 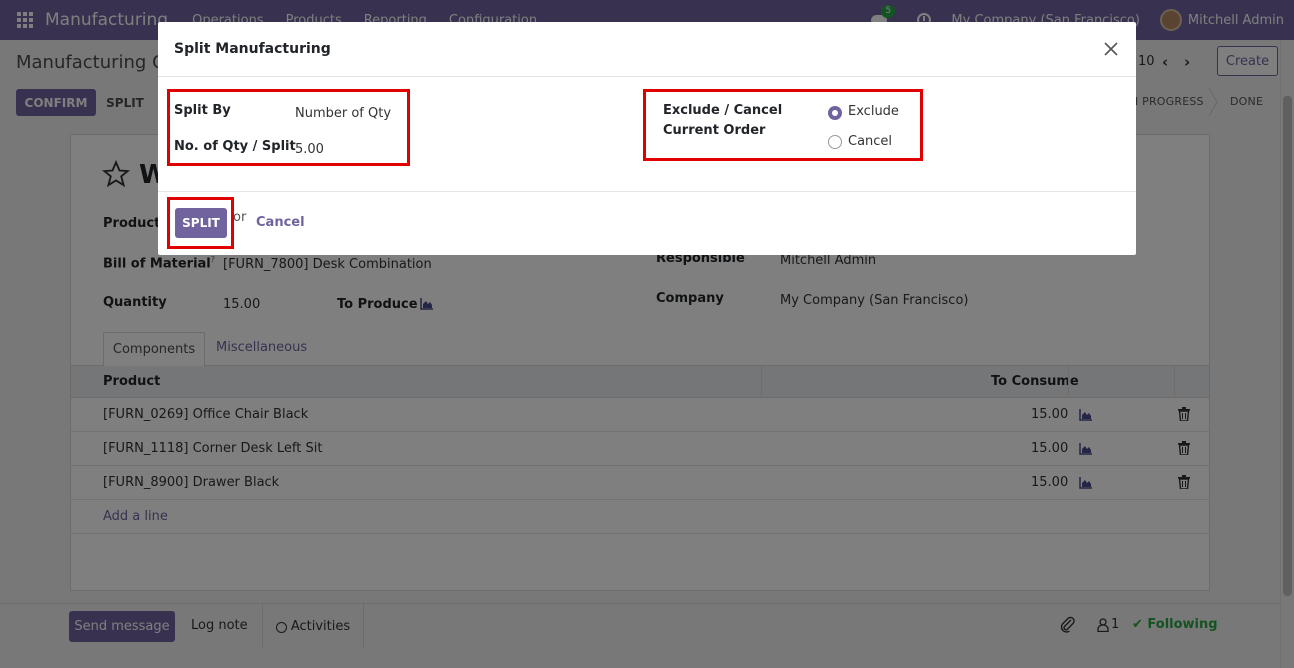 I want to click on qty-per-split-label: No. of Qty / Split, so click(x=235, y=146).